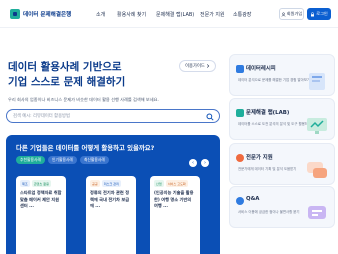 The image size is (338, 254). What do you see at coordinates (108, 116) in the screenshot?
I see `search-input` at bounding box center [108, 116].